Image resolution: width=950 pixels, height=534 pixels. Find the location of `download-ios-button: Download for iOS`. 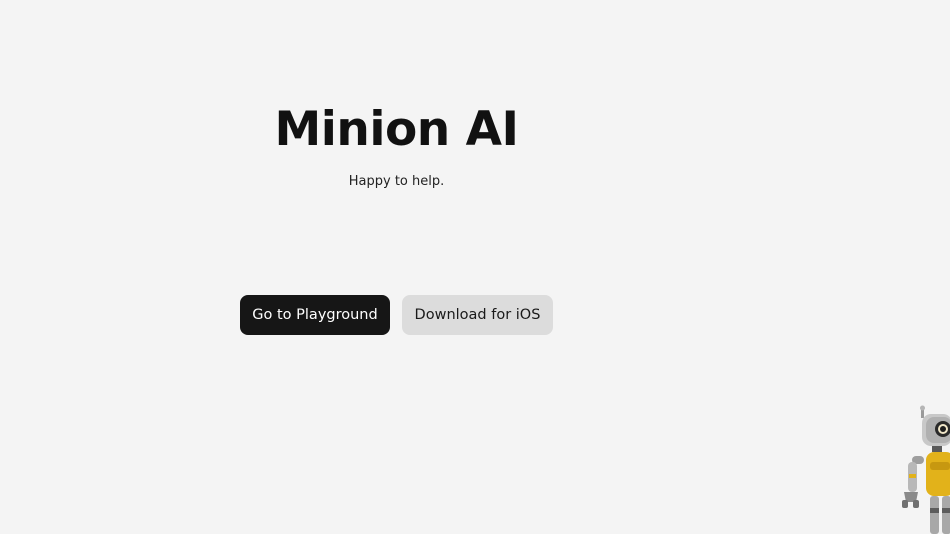

download-ios-button: Download for iOS is located at coordinates (477, 315).